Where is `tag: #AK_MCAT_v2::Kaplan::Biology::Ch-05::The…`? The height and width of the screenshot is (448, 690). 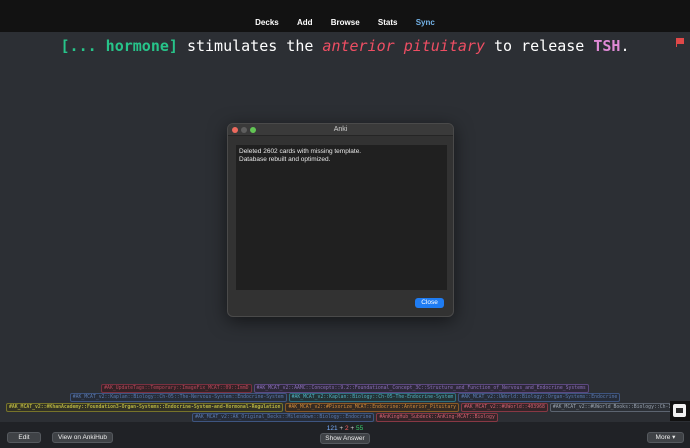 tag: #AK_MCAT_v2::Kaplan::Biology::Ch-05::The… is located at coordinates (178, 397).